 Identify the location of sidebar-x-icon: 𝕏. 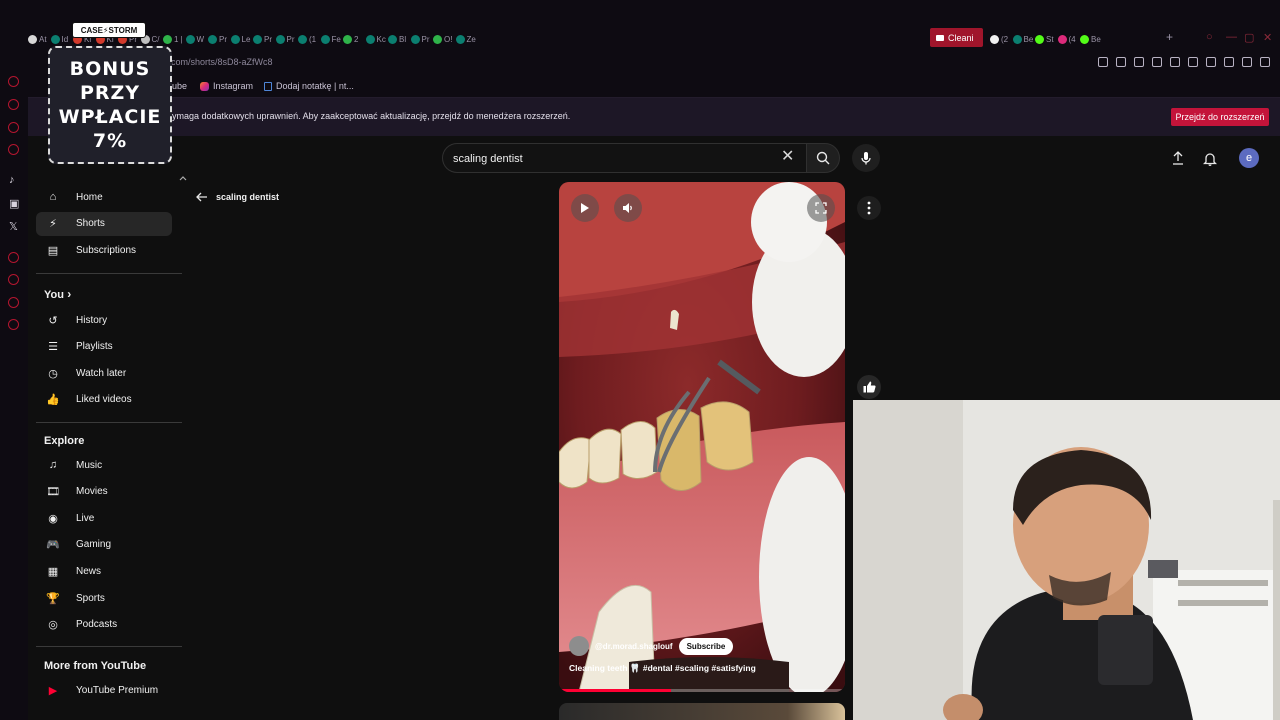
(13, 226).